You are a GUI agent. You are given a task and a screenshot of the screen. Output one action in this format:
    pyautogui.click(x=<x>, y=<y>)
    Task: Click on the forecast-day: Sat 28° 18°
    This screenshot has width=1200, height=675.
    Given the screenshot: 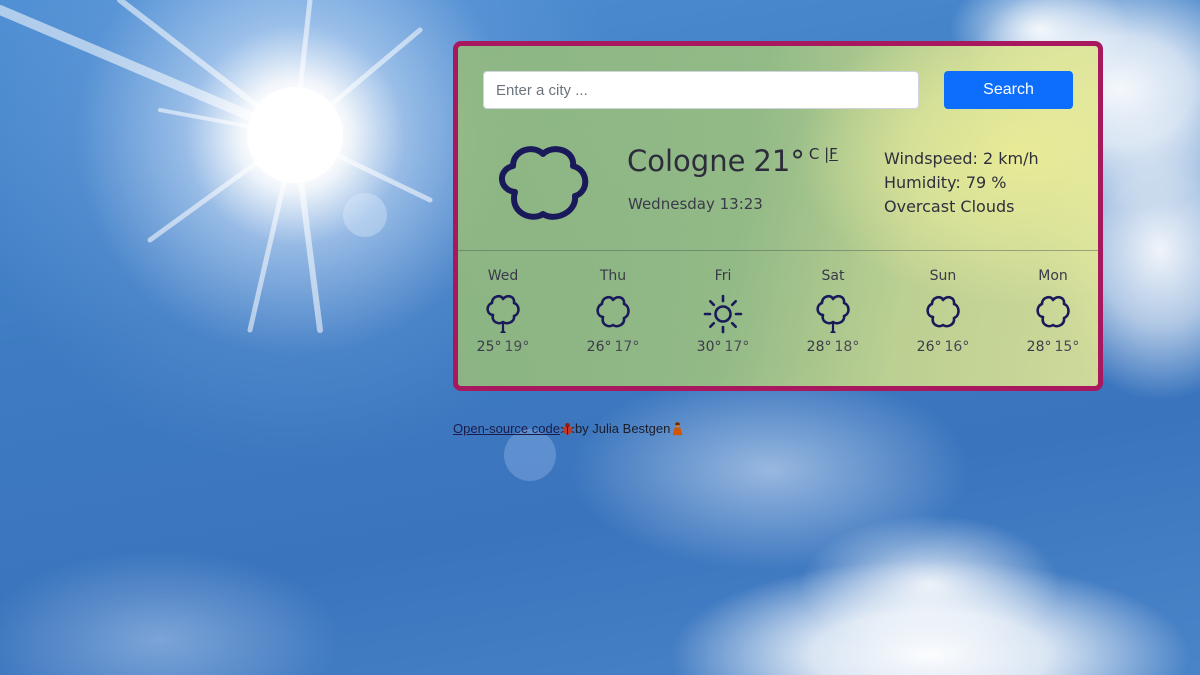 What is the action you would take?
    pyautogui.click(x=833, y=311)
    